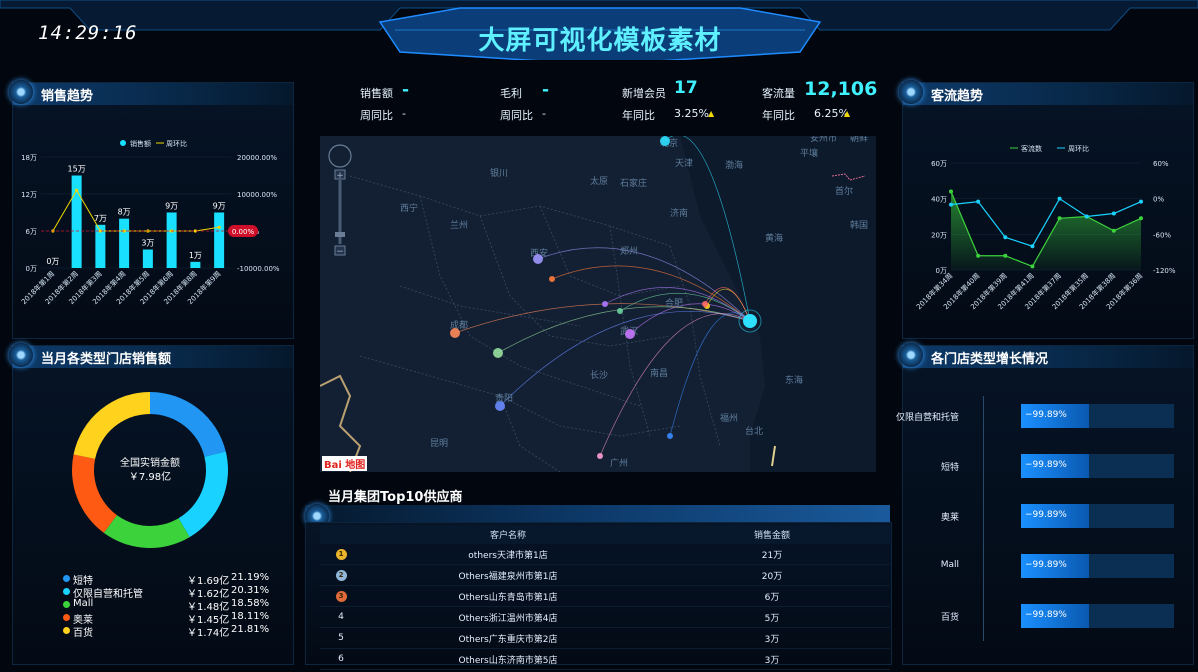  Describe the element at coordinates (406, 90) in the screenshot. I see `kpi-value: -` at that location.